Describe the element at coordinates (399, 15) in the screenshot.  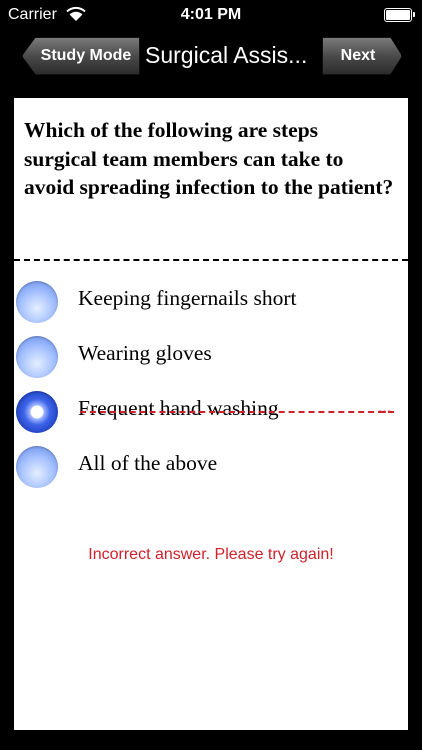
I see `battery-icon` at that location.